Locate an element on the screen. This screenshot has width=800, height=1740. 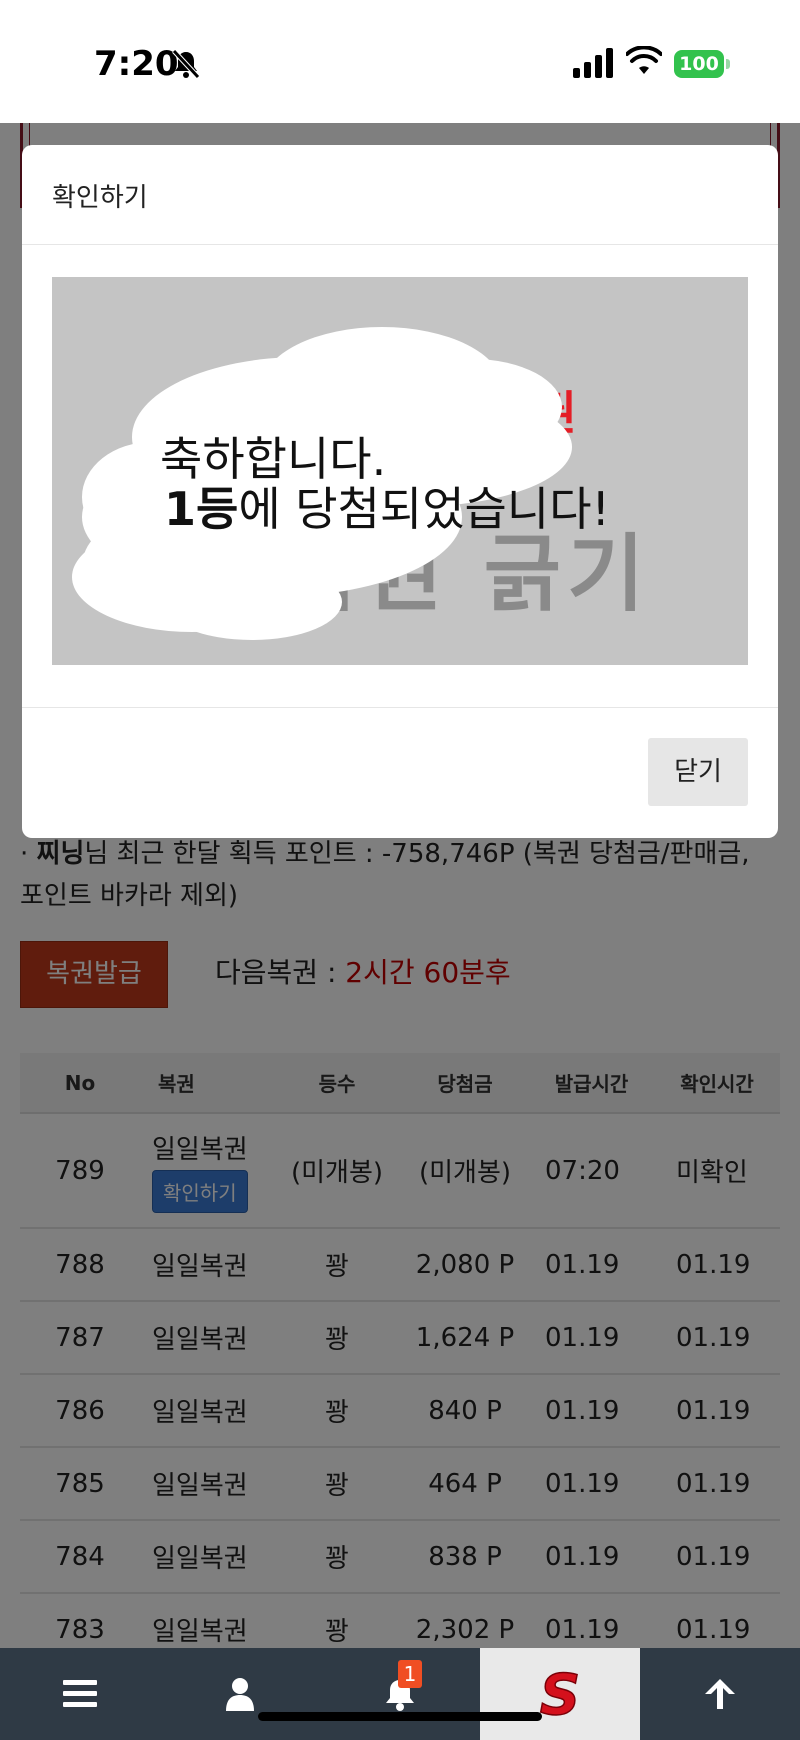
nav-profile is located at coordinates (240, 1694).